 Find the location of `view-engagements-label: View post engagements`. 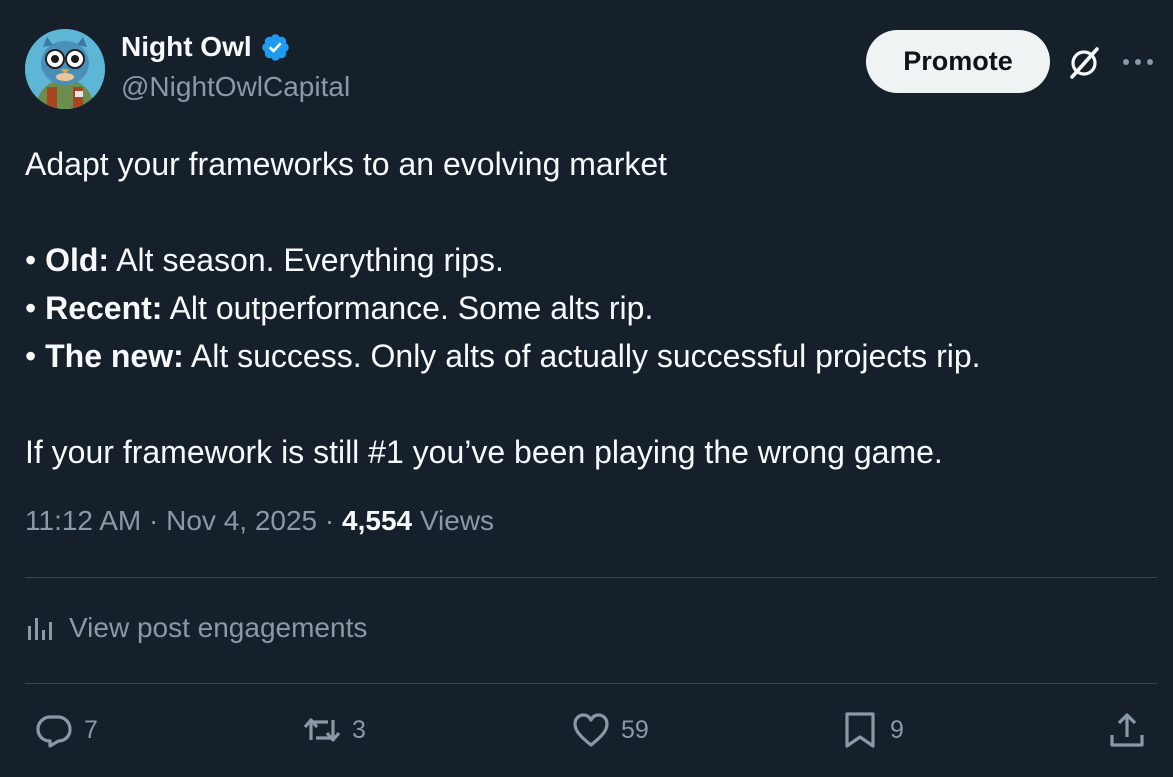

view-engagements-label: View post engagements is located at coordinates (218, 627).